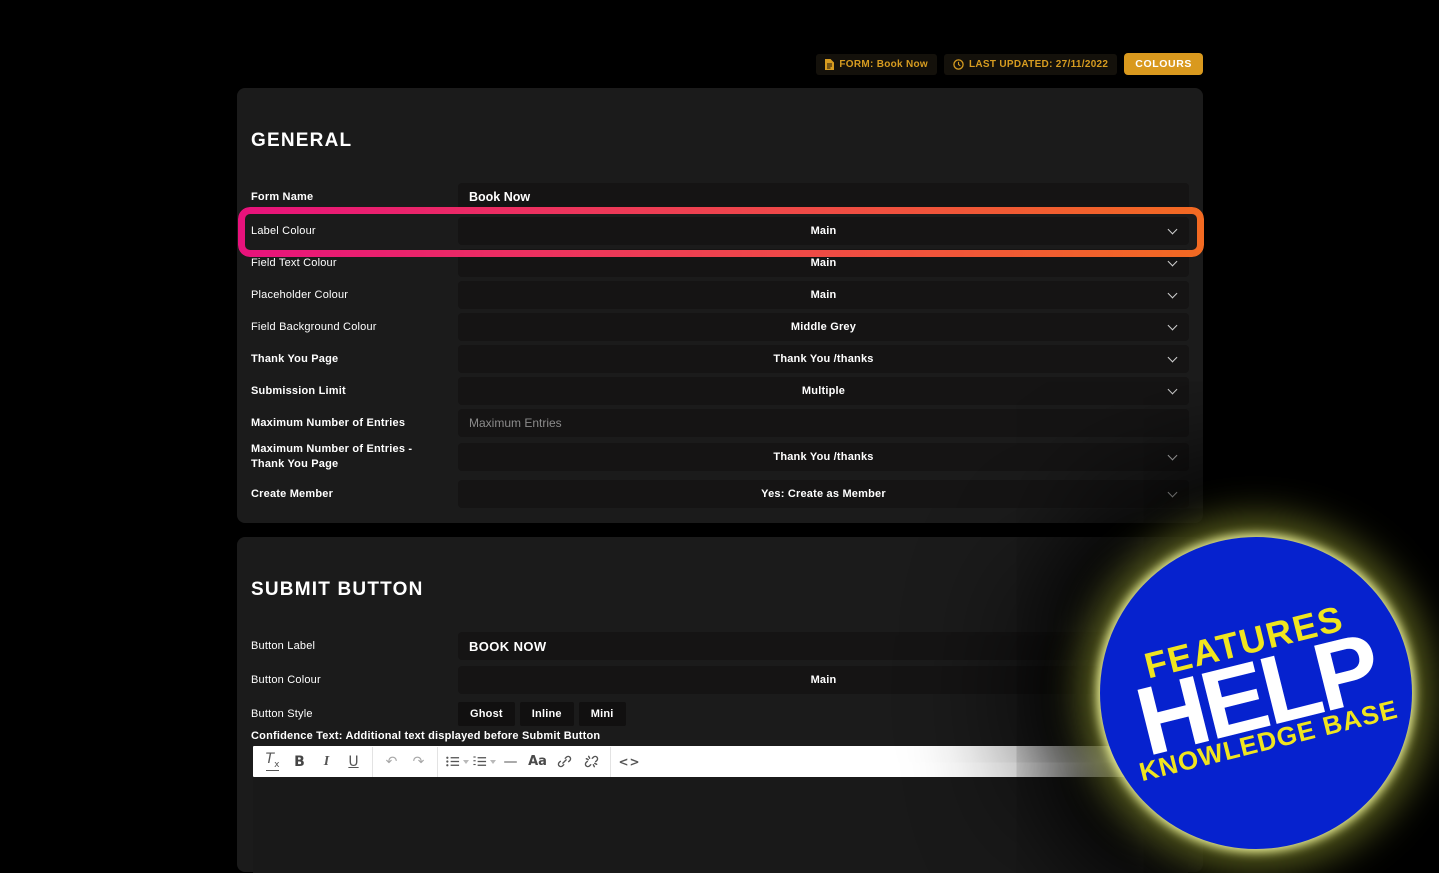 Image resolution: width=1439 pixels, height=873 pixels. Describe the element at coordinates (1163, 64) in the screenshot. I see `colours-button: COLOURS` at that location.